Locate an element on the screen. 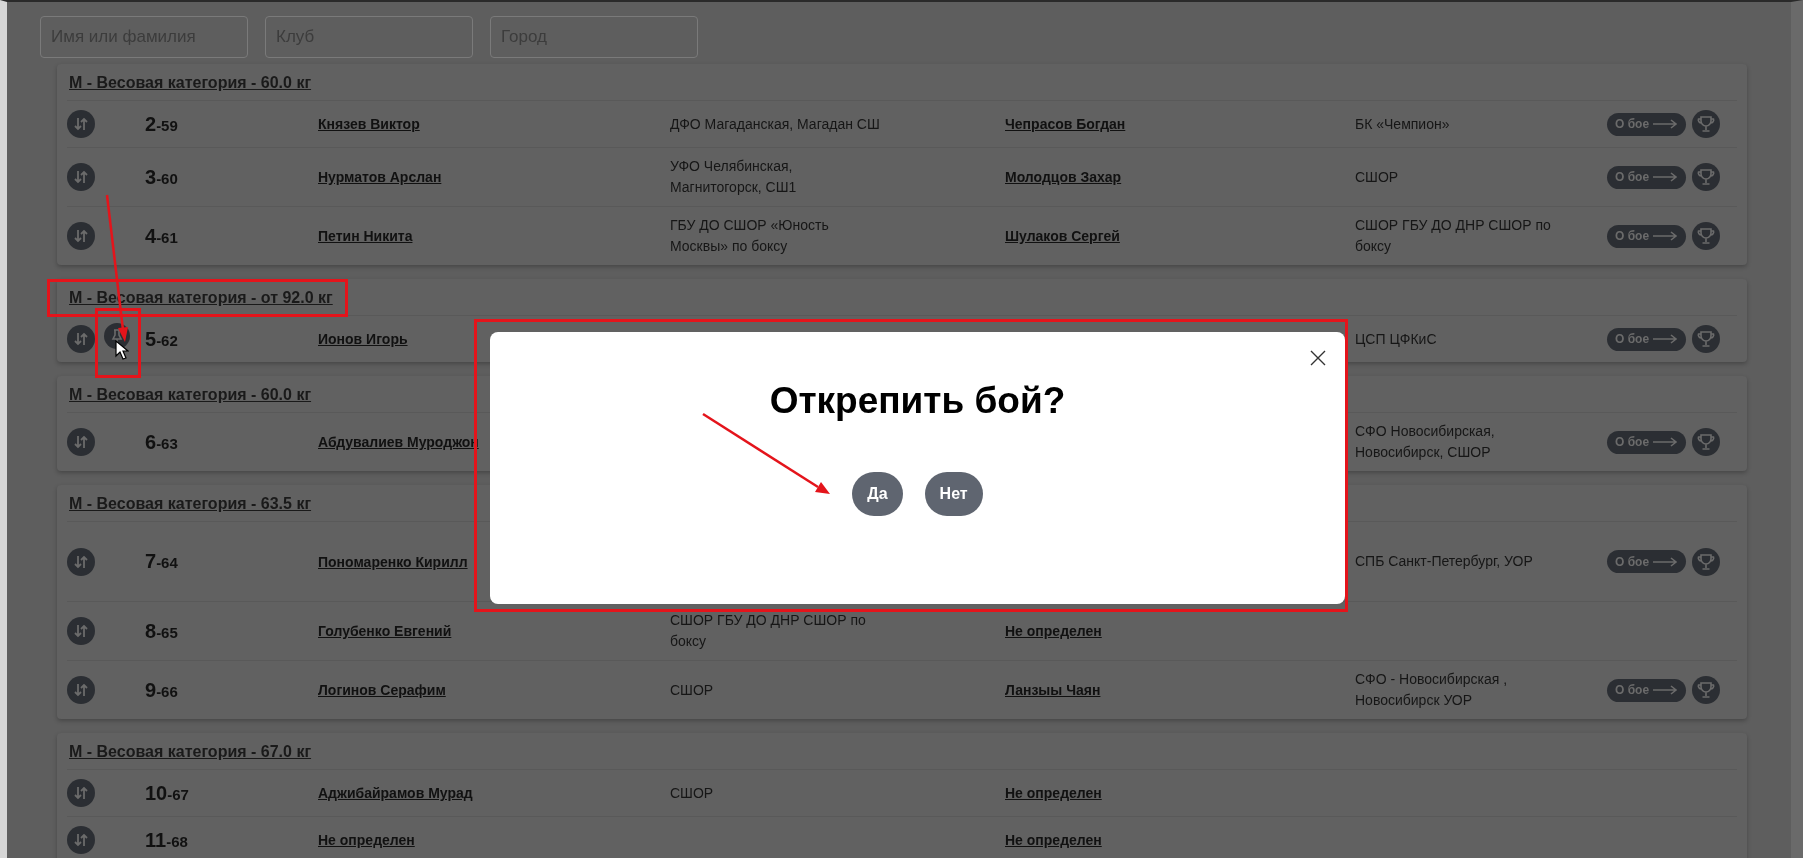  bout-index: -62 is located at coordinates (167, 340).